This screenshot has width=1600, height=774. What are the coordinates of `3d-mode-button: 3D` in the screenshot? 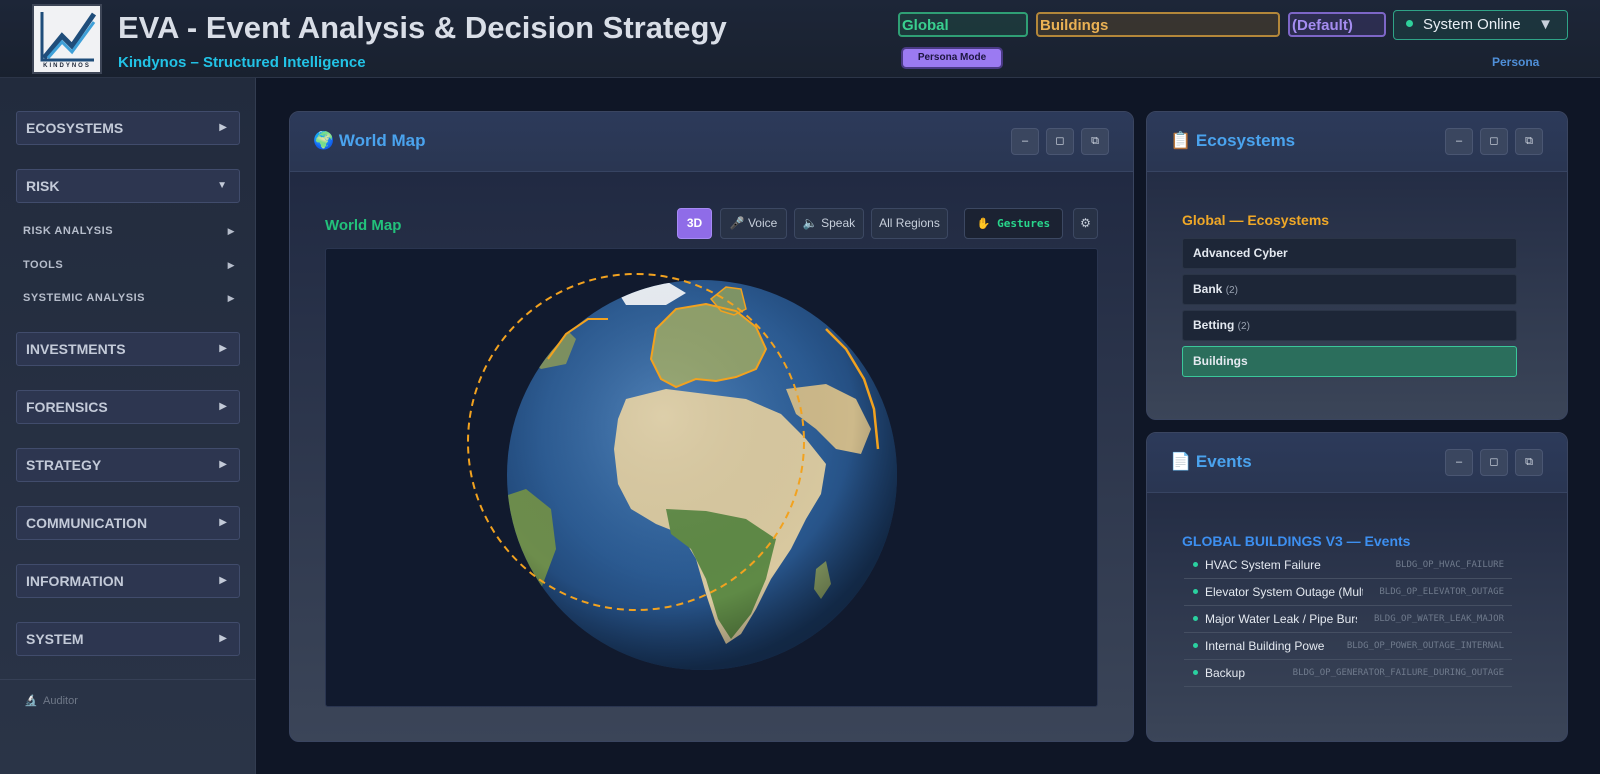 It's located at (694, 223).